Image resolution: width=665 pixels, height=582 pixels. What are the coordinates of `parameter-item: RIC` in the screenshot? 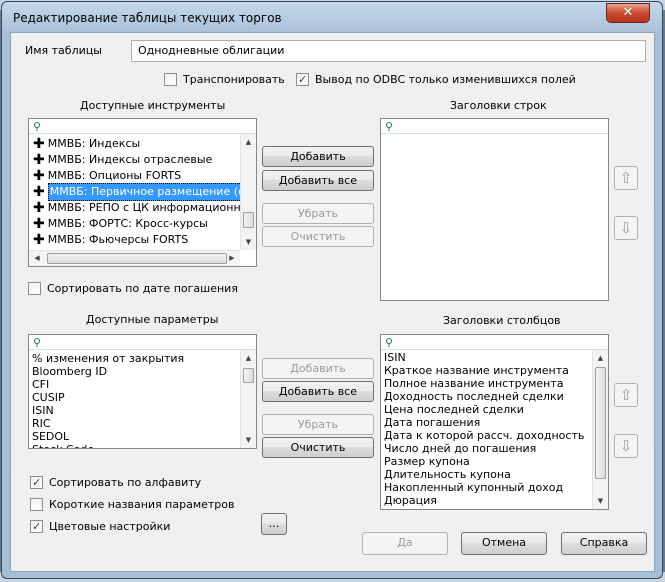 It's located at (134, 423).